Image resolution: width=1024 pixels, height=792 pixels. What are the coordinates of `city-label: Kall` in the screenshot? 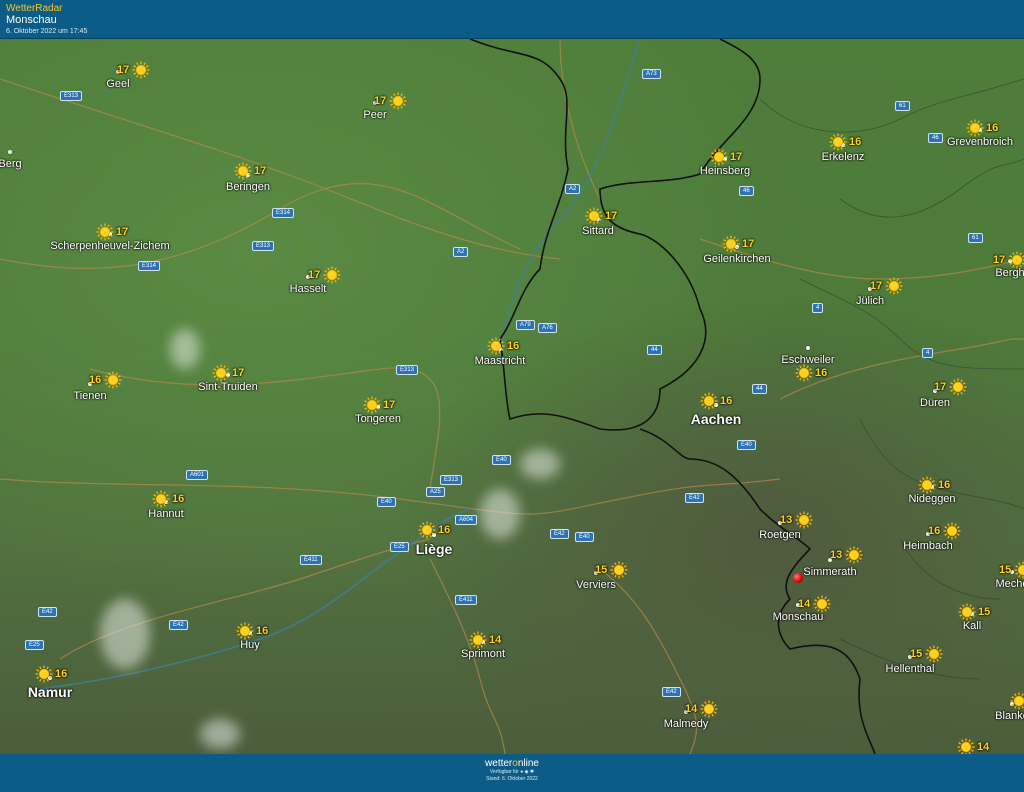 It's located at (972, 626).